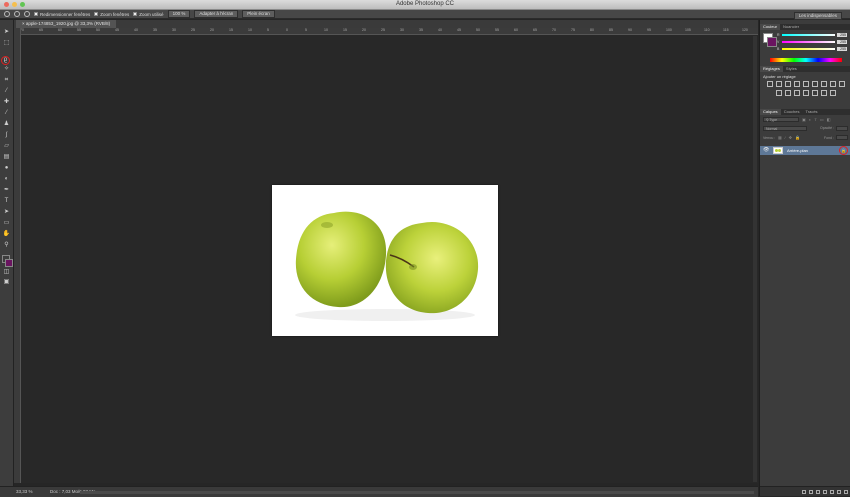 Image resolution: width=850 pixels, height=497 pixels. Describe the element at coordinates (815, 84) in the screenshot. I see `hue-saturation-icon` at that location.